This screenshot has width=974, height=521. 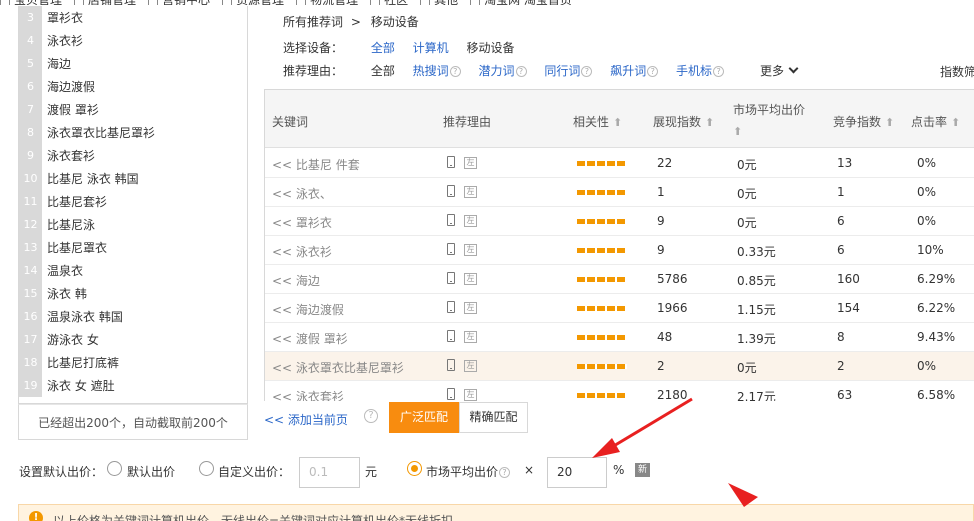 What do you see at coordinates (521, 2) in the screenshot?
I see `top-menu-item: 淘宝网 淘宝首页` at bounding box center [521, 2].